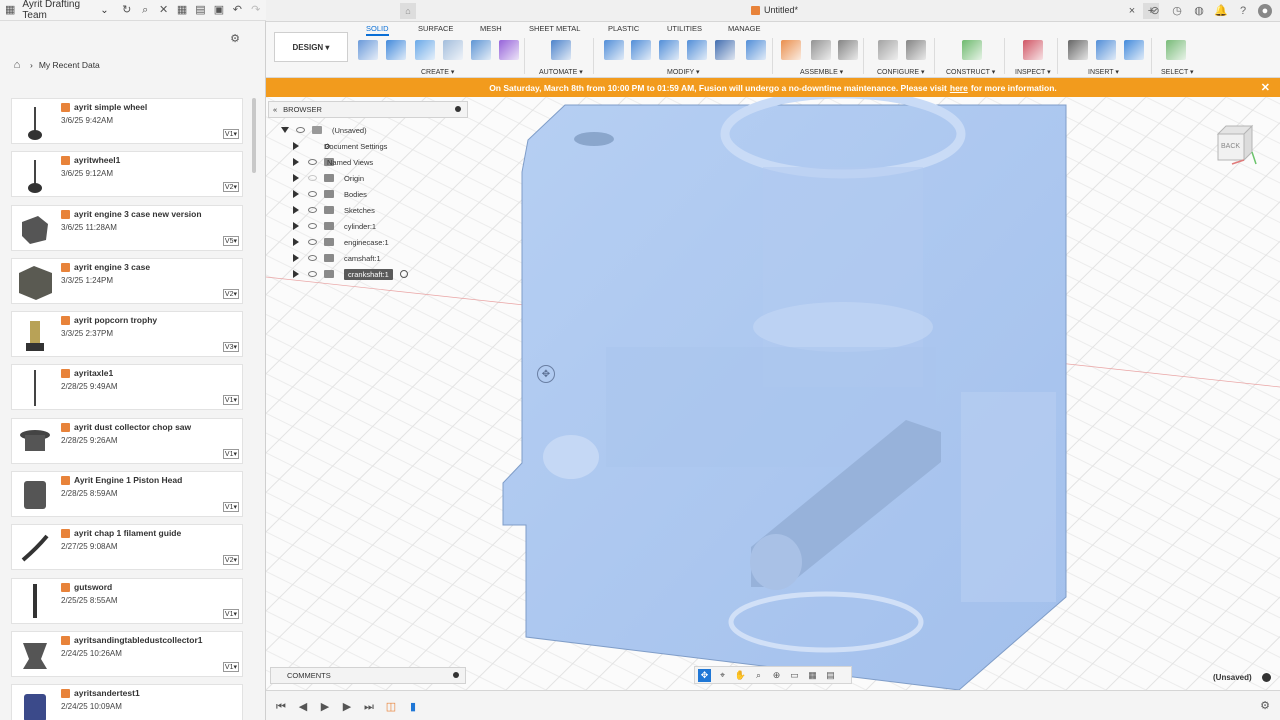 The image size is (1280, 720). Describe the element at coordinates (774, 10) in the screenshot. I see `document-tab: Untitled*` at that location.